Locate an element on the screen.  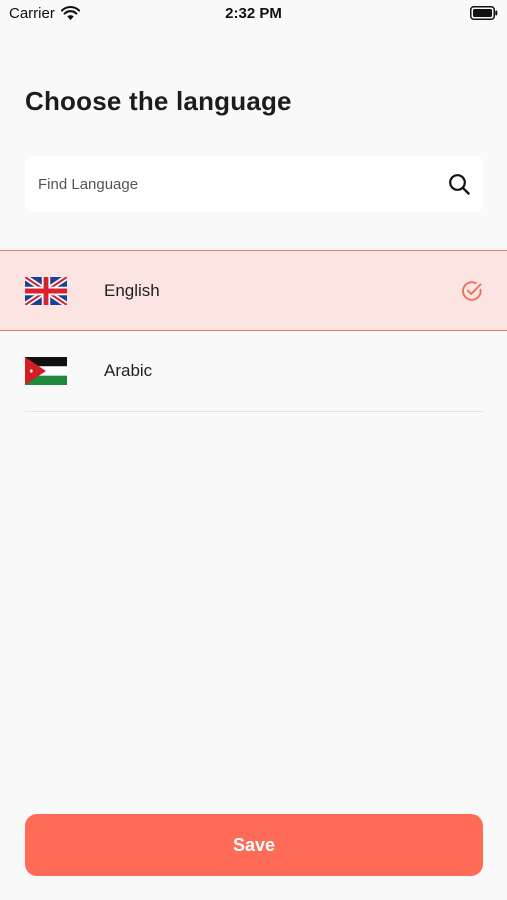
search-icon is located at coordinates (459, 184).